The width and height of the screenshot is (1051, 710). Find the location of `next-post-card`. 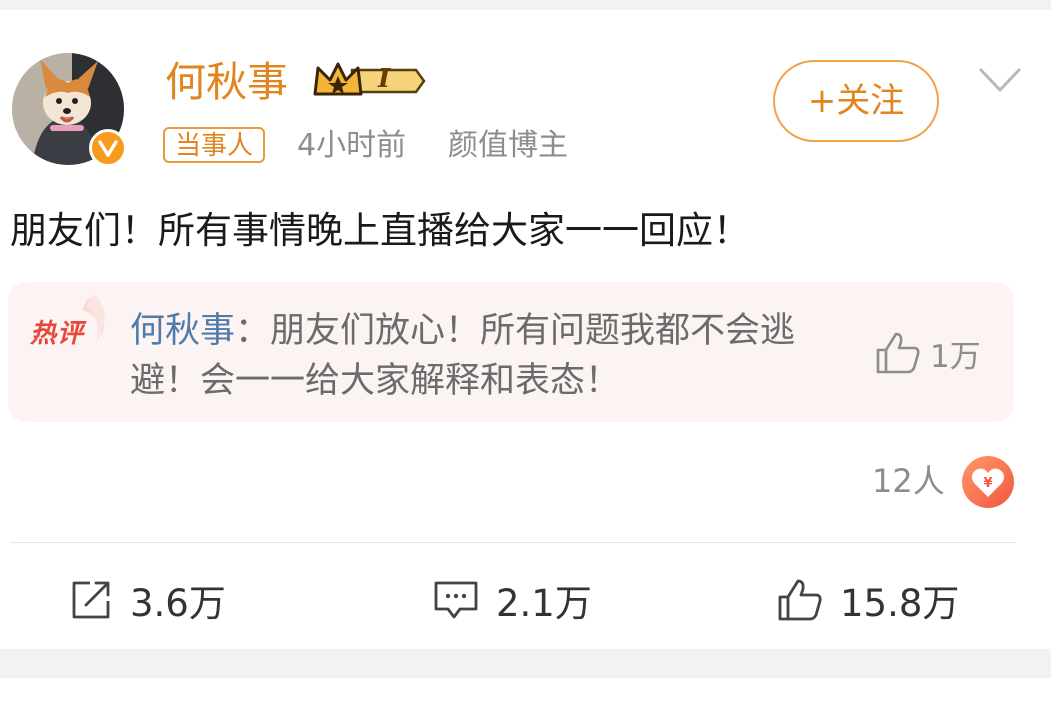

next-post-card is located at coordinates (525, 694).